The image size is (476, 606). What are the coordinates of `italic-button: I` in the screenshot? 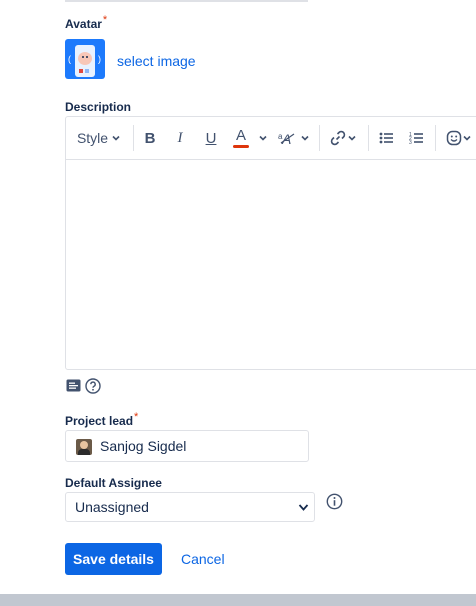 It's located at (180, 138).